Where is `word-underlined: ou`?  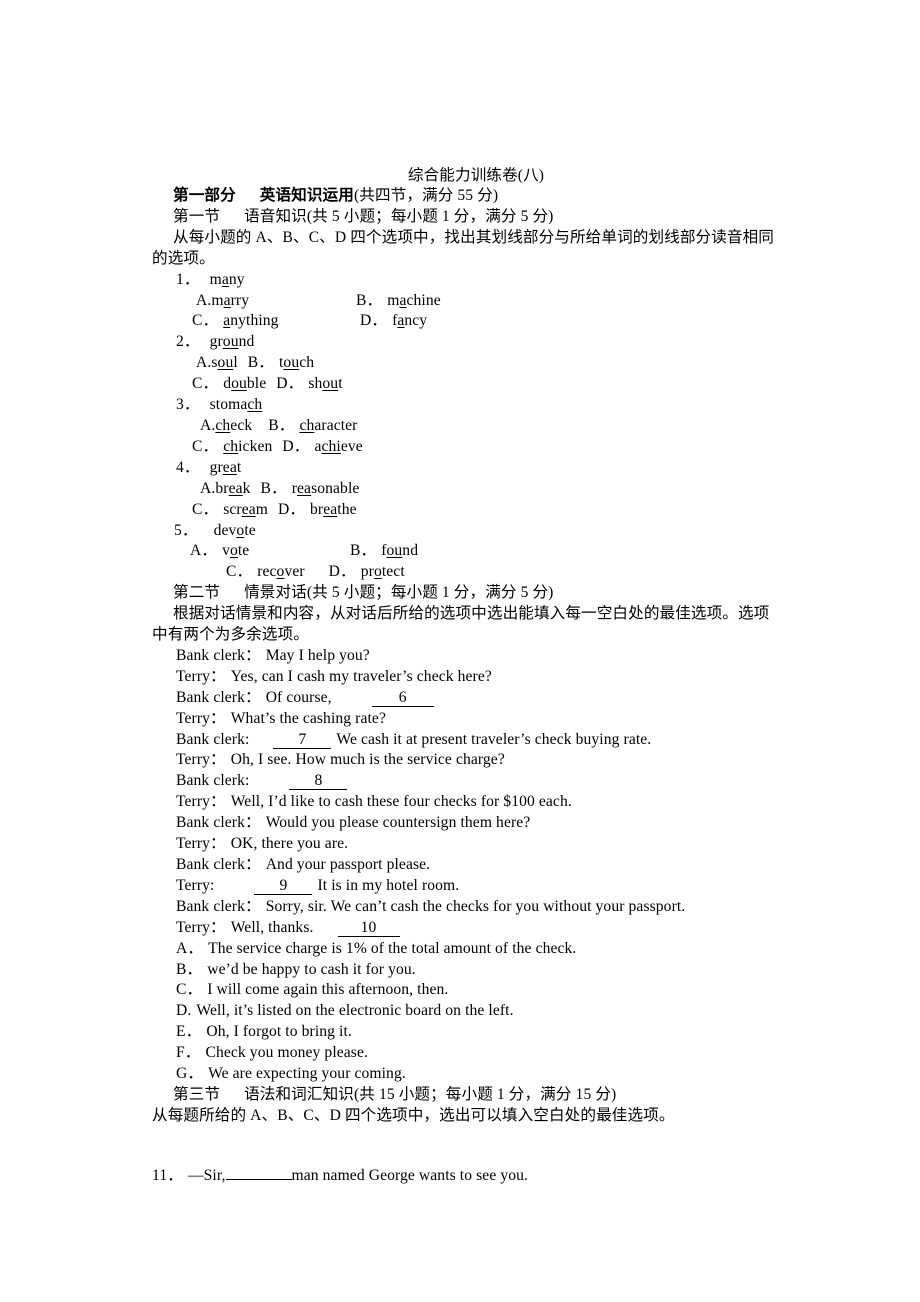 word-underlined: ou is located at coordinates (225, 363).